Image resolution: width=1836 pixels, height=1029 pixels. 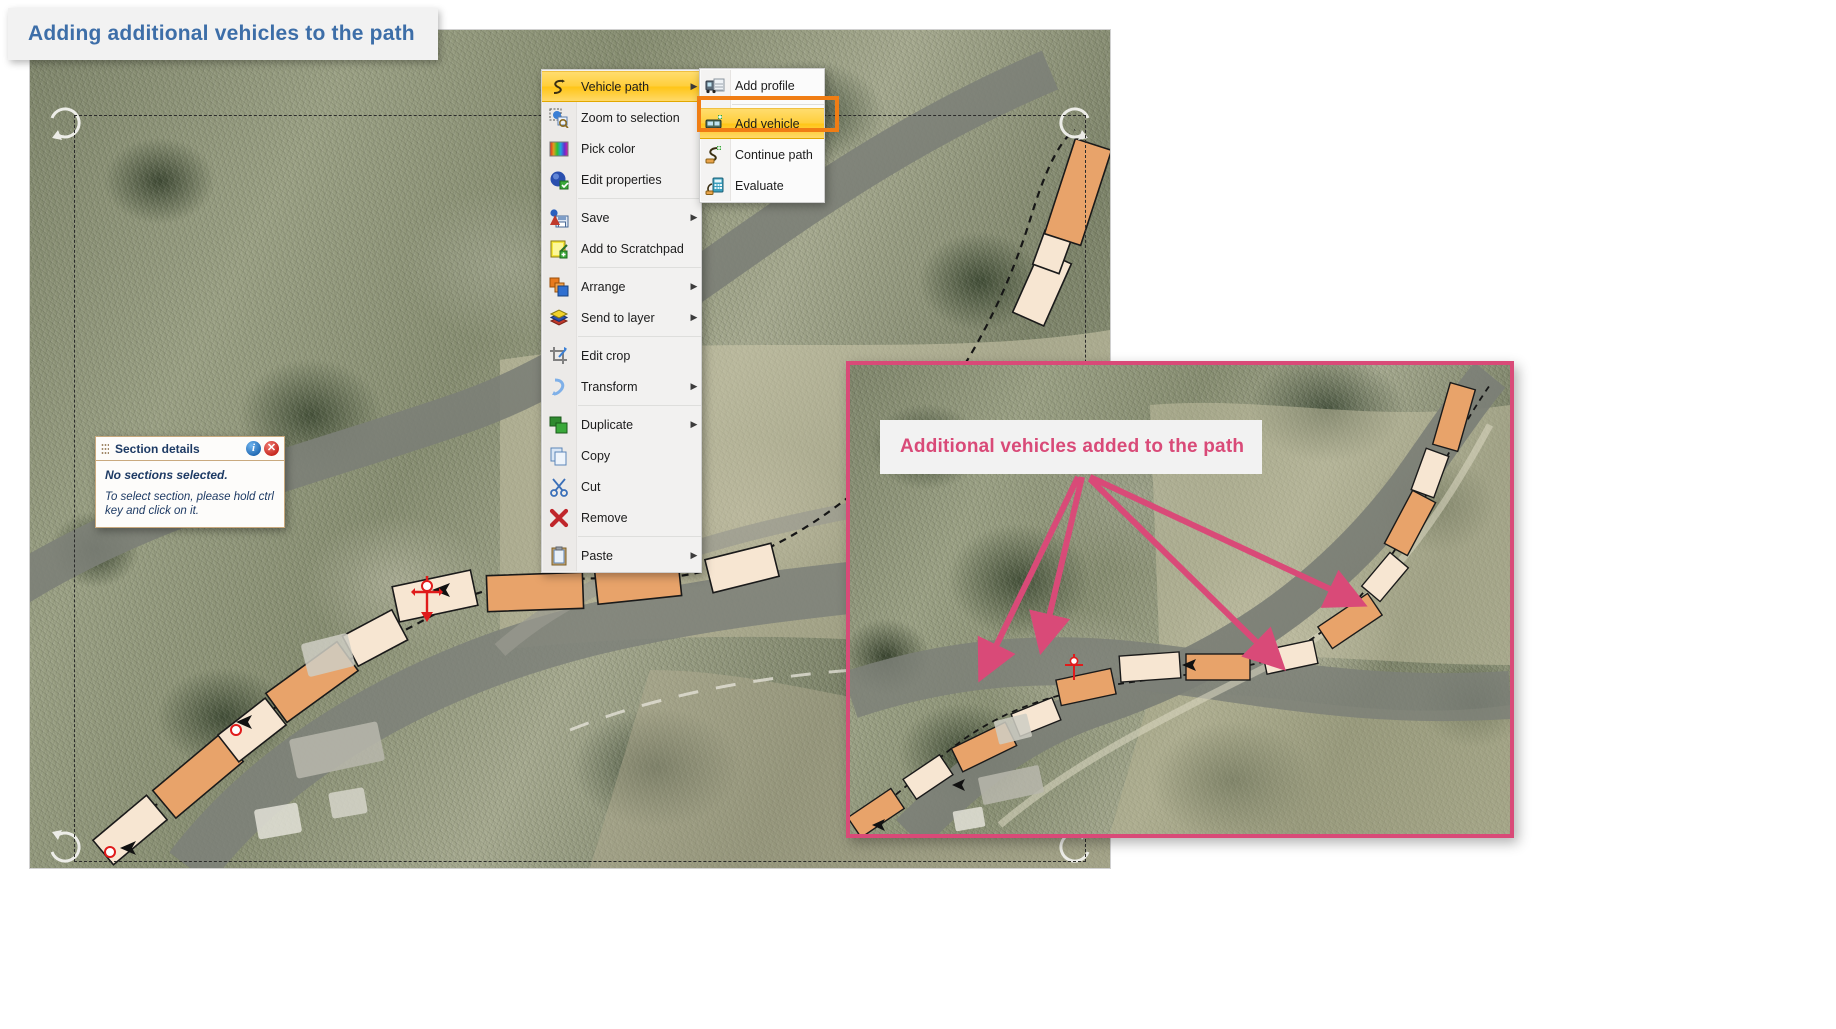 I want to click on parked-objects, so click(x=319, y=736).